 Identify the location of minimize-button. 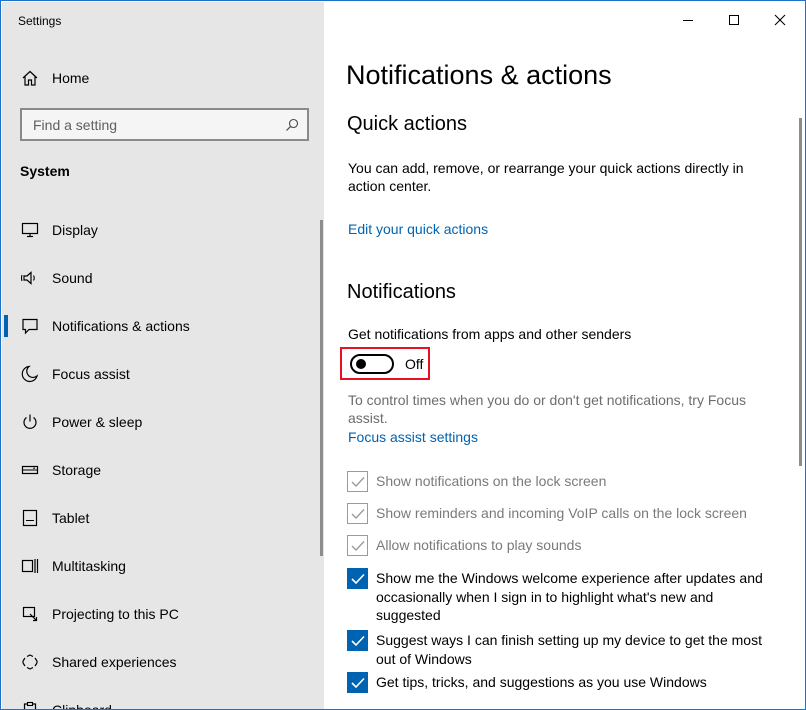
(688, 20).